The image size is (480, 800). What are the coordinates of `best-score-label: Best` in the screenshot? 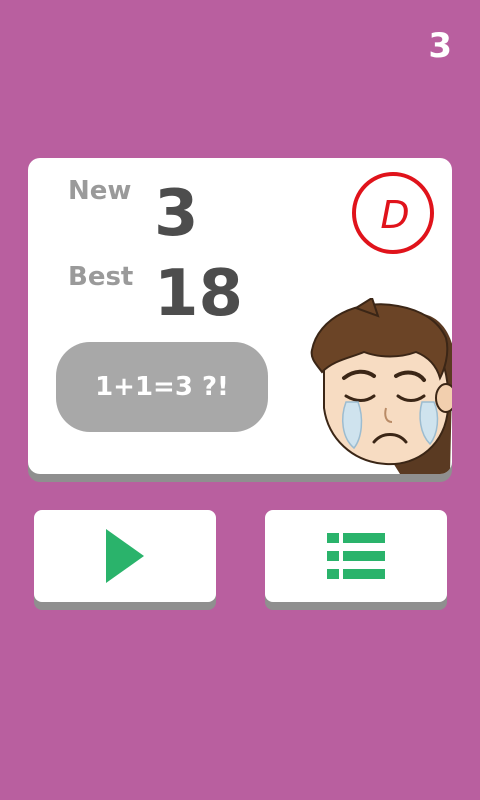 It's located at (101, 277).